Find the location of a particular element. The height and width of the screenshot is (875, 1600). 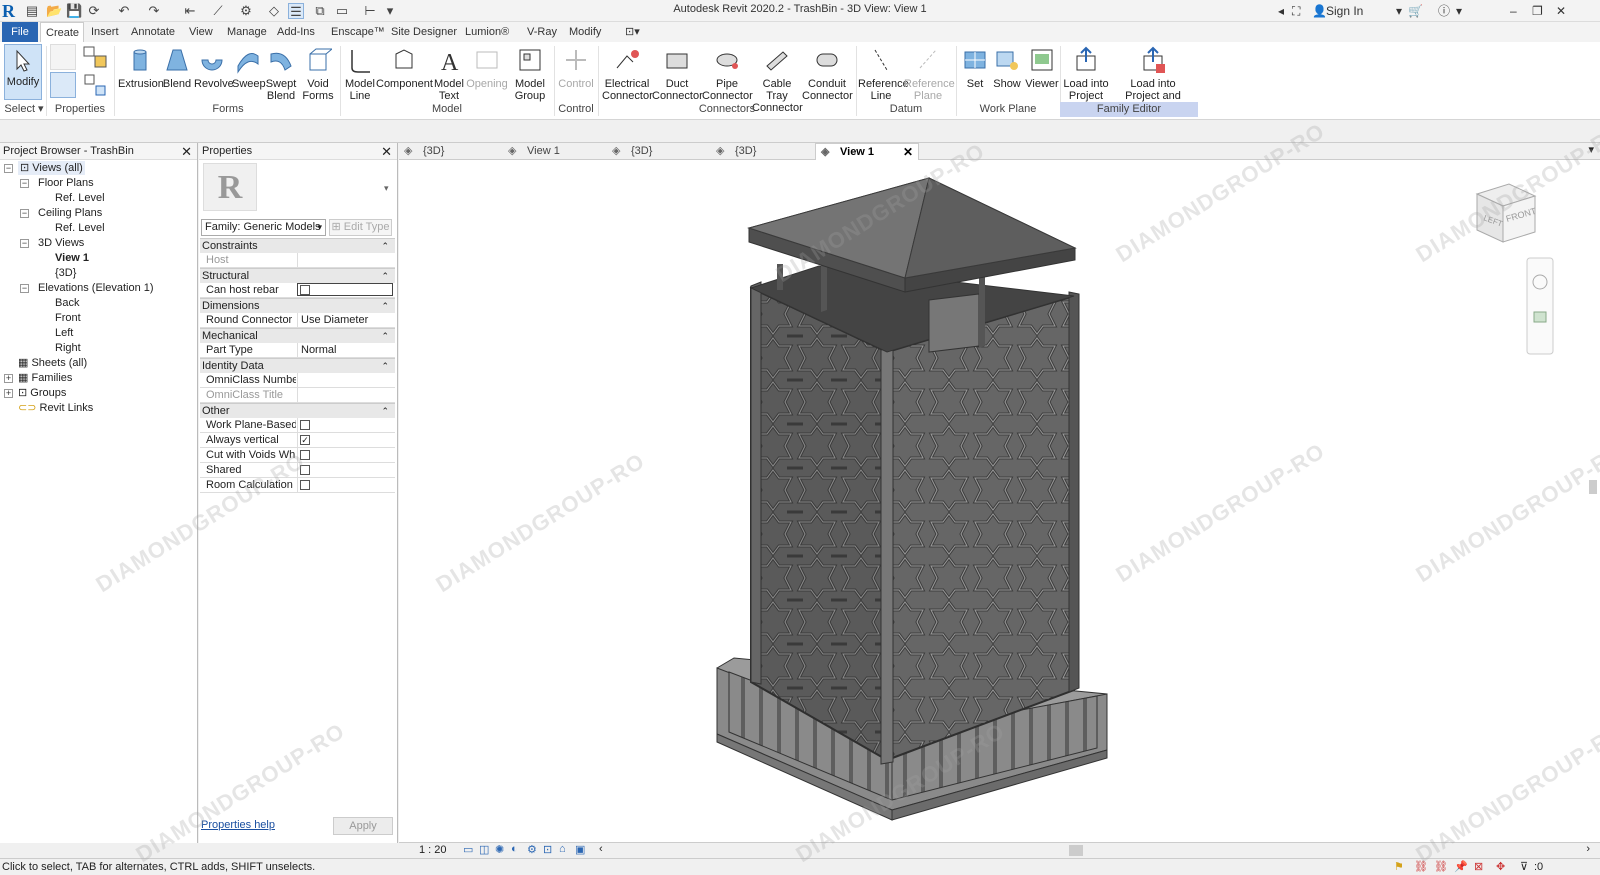

sign-in-dropdown-icon: ▾ is located at coordinates (1399, 11).